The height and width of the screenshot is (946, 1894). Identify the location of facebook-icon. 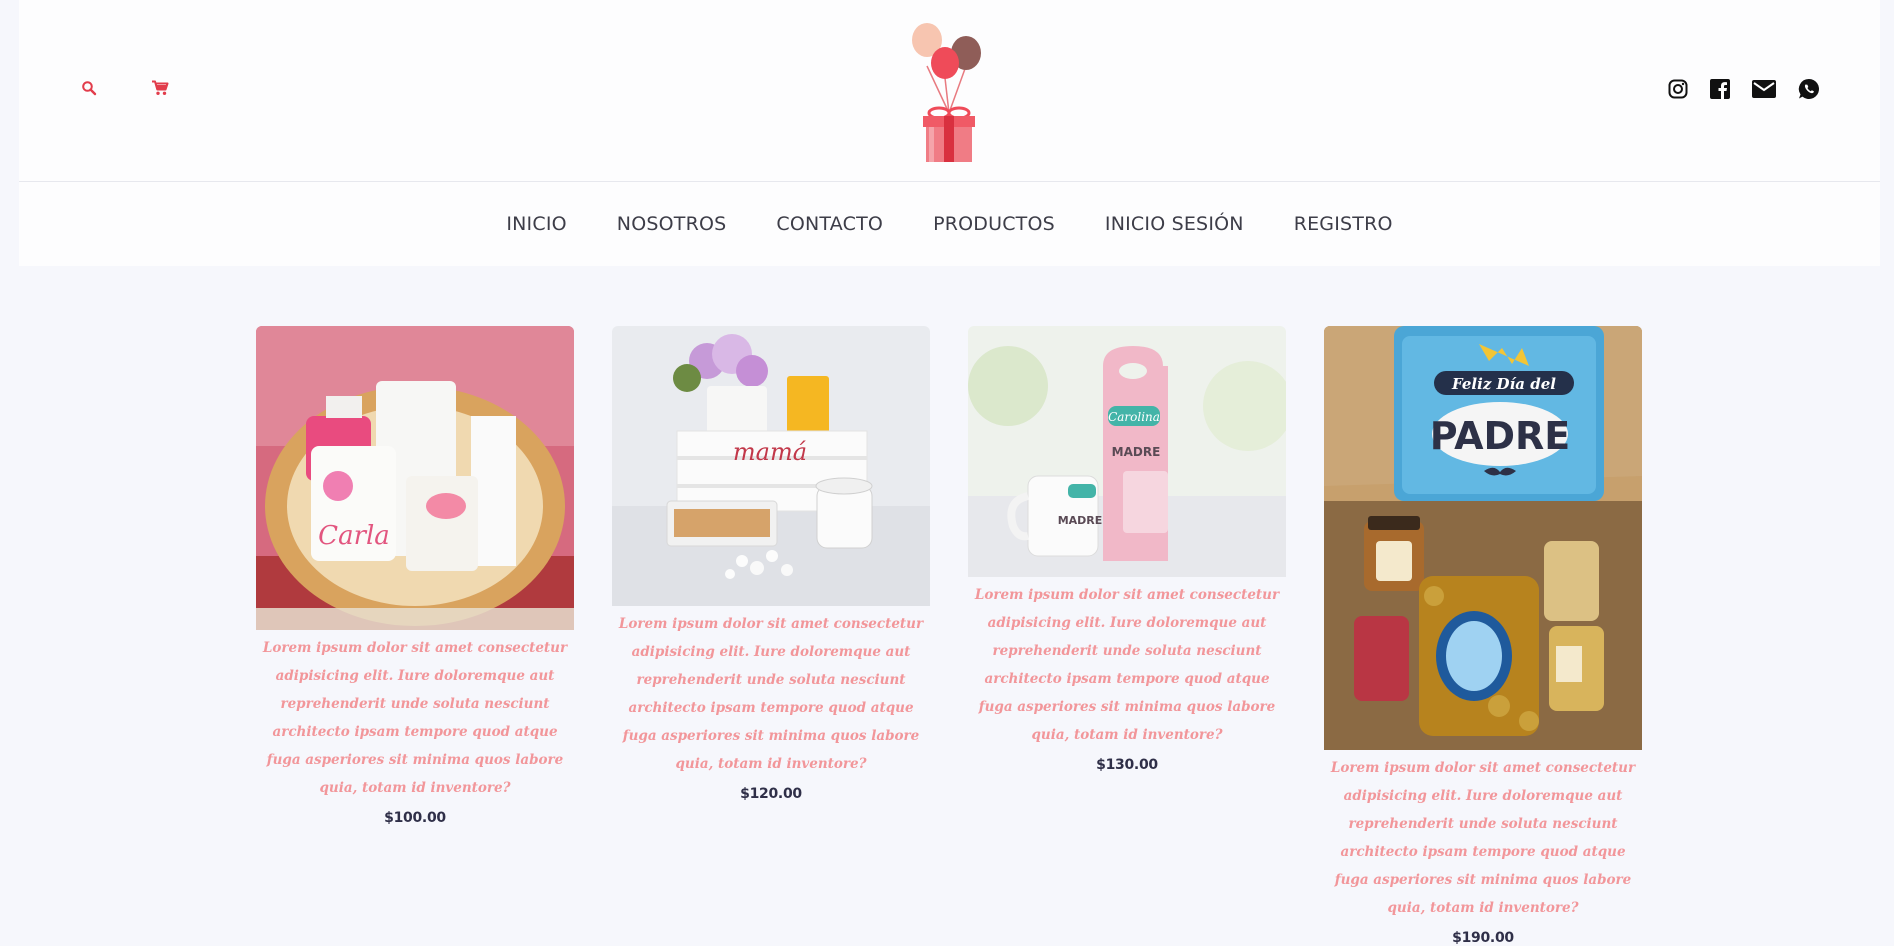
(1720, 89).